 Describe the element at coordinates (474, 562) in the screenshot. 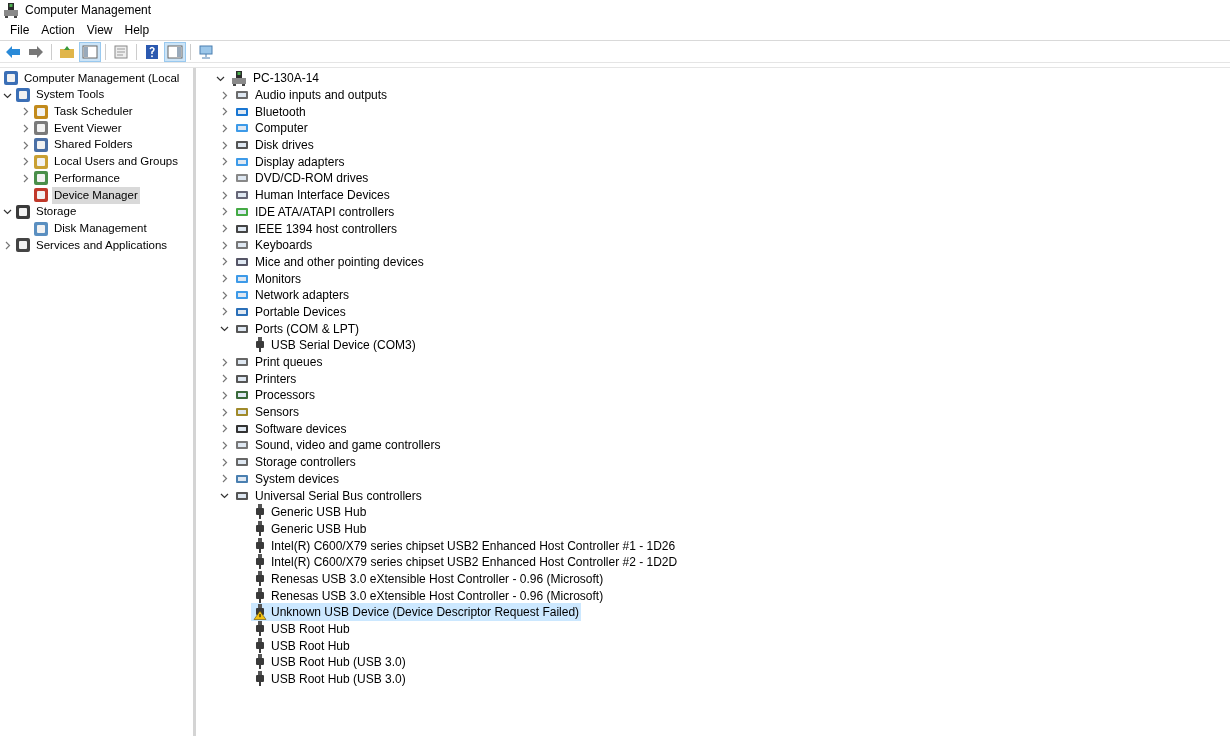

I see `device-item: Intel(R) C600/X79 series chipset USB2 Enhanced Host Controller #2 - 1D2D` at that location.